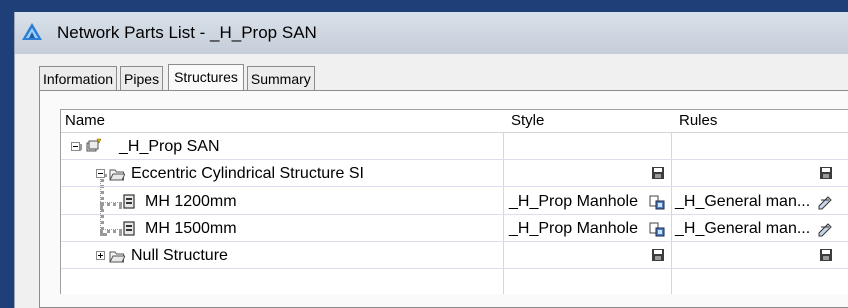 This screenshot has width=848, height=308. What do you see at coordinates (179, 255) in the screenshot?
I see `tree-item-label: Null Structure` at bounding box center [179, 255].